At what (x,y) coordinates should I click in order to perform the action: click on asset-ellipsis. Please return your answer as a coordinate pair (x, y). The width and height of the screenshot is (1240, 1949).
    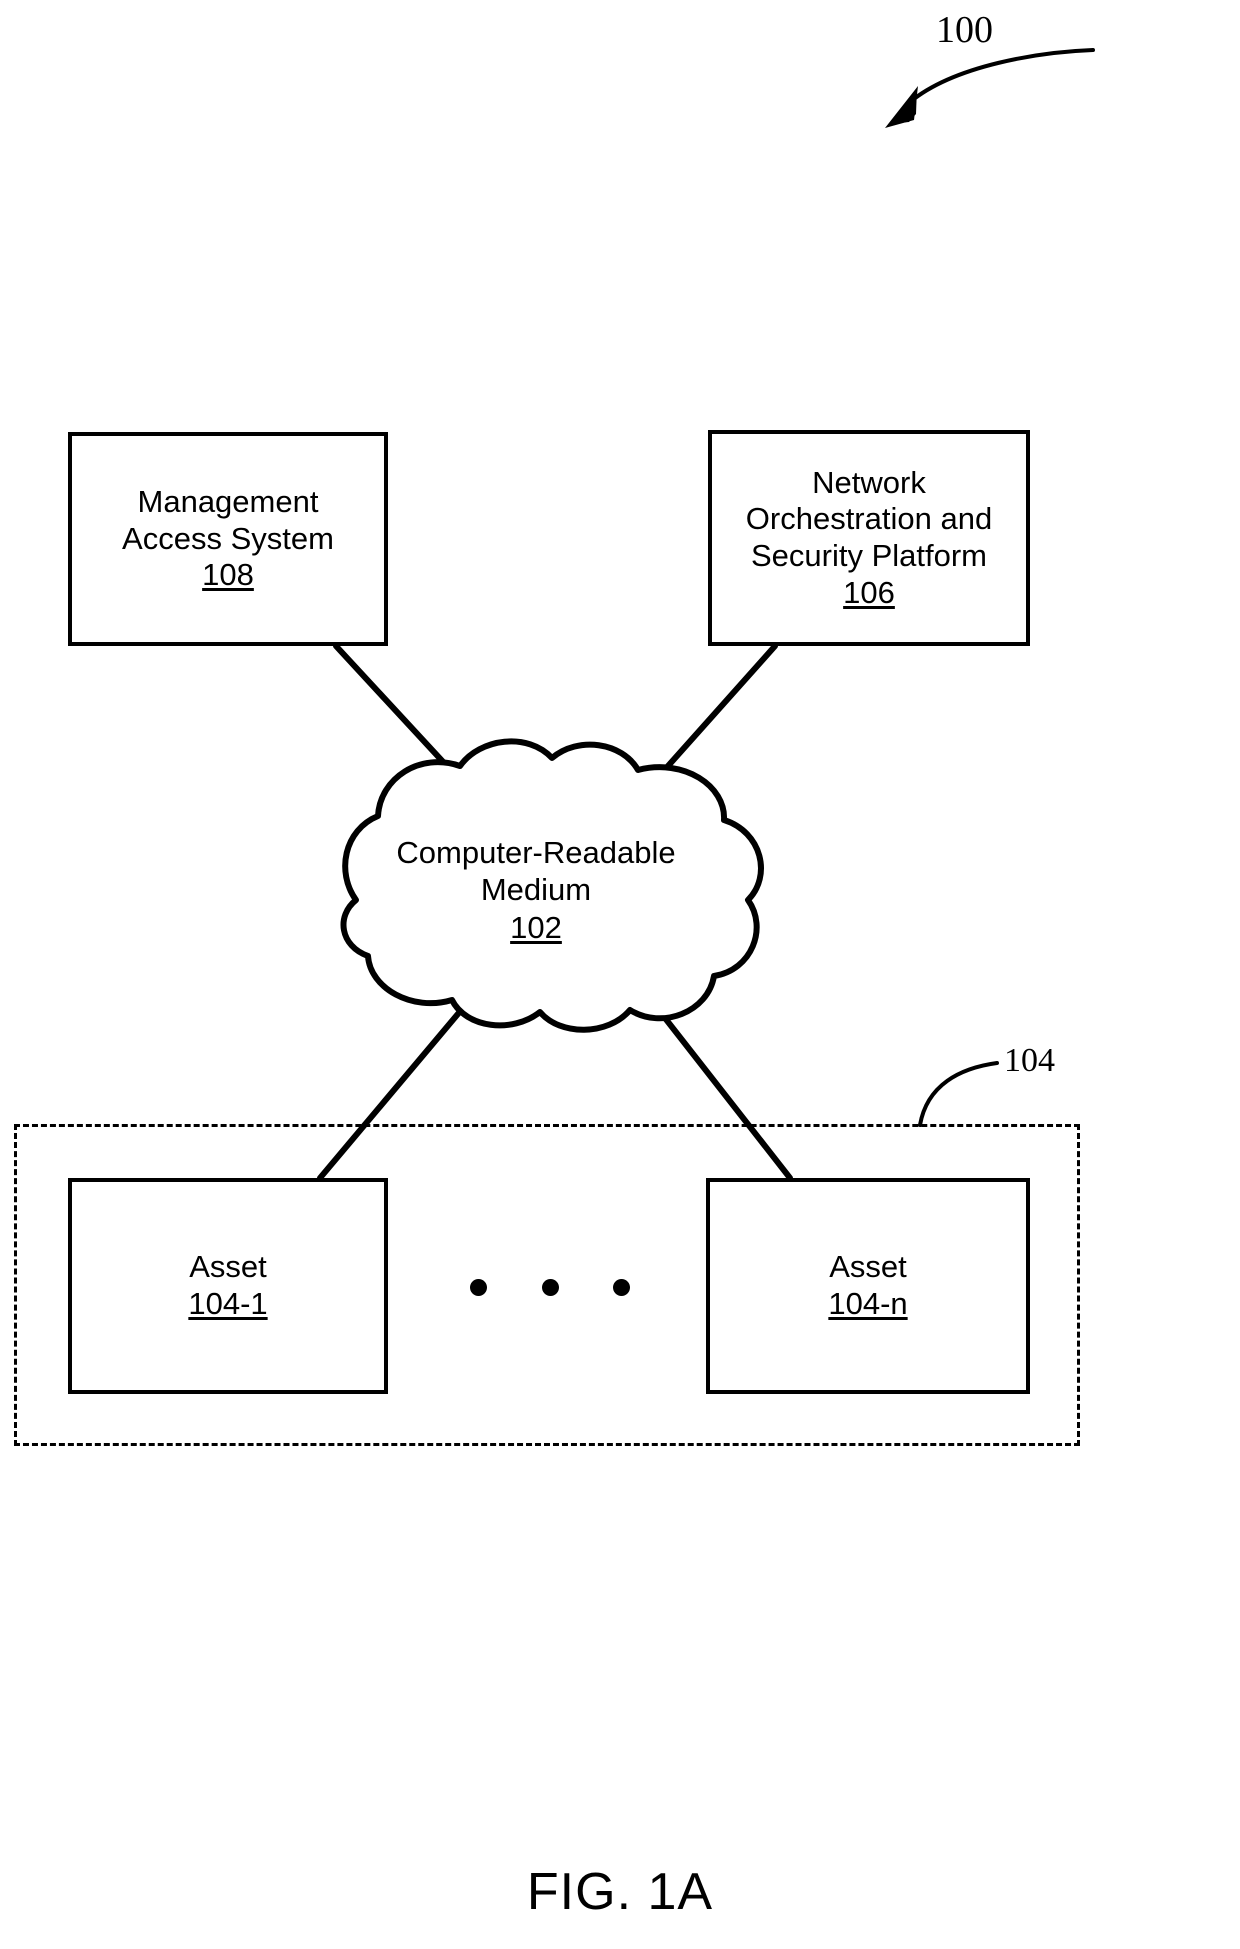
    Looking at the image, I should click on (550, 1287).